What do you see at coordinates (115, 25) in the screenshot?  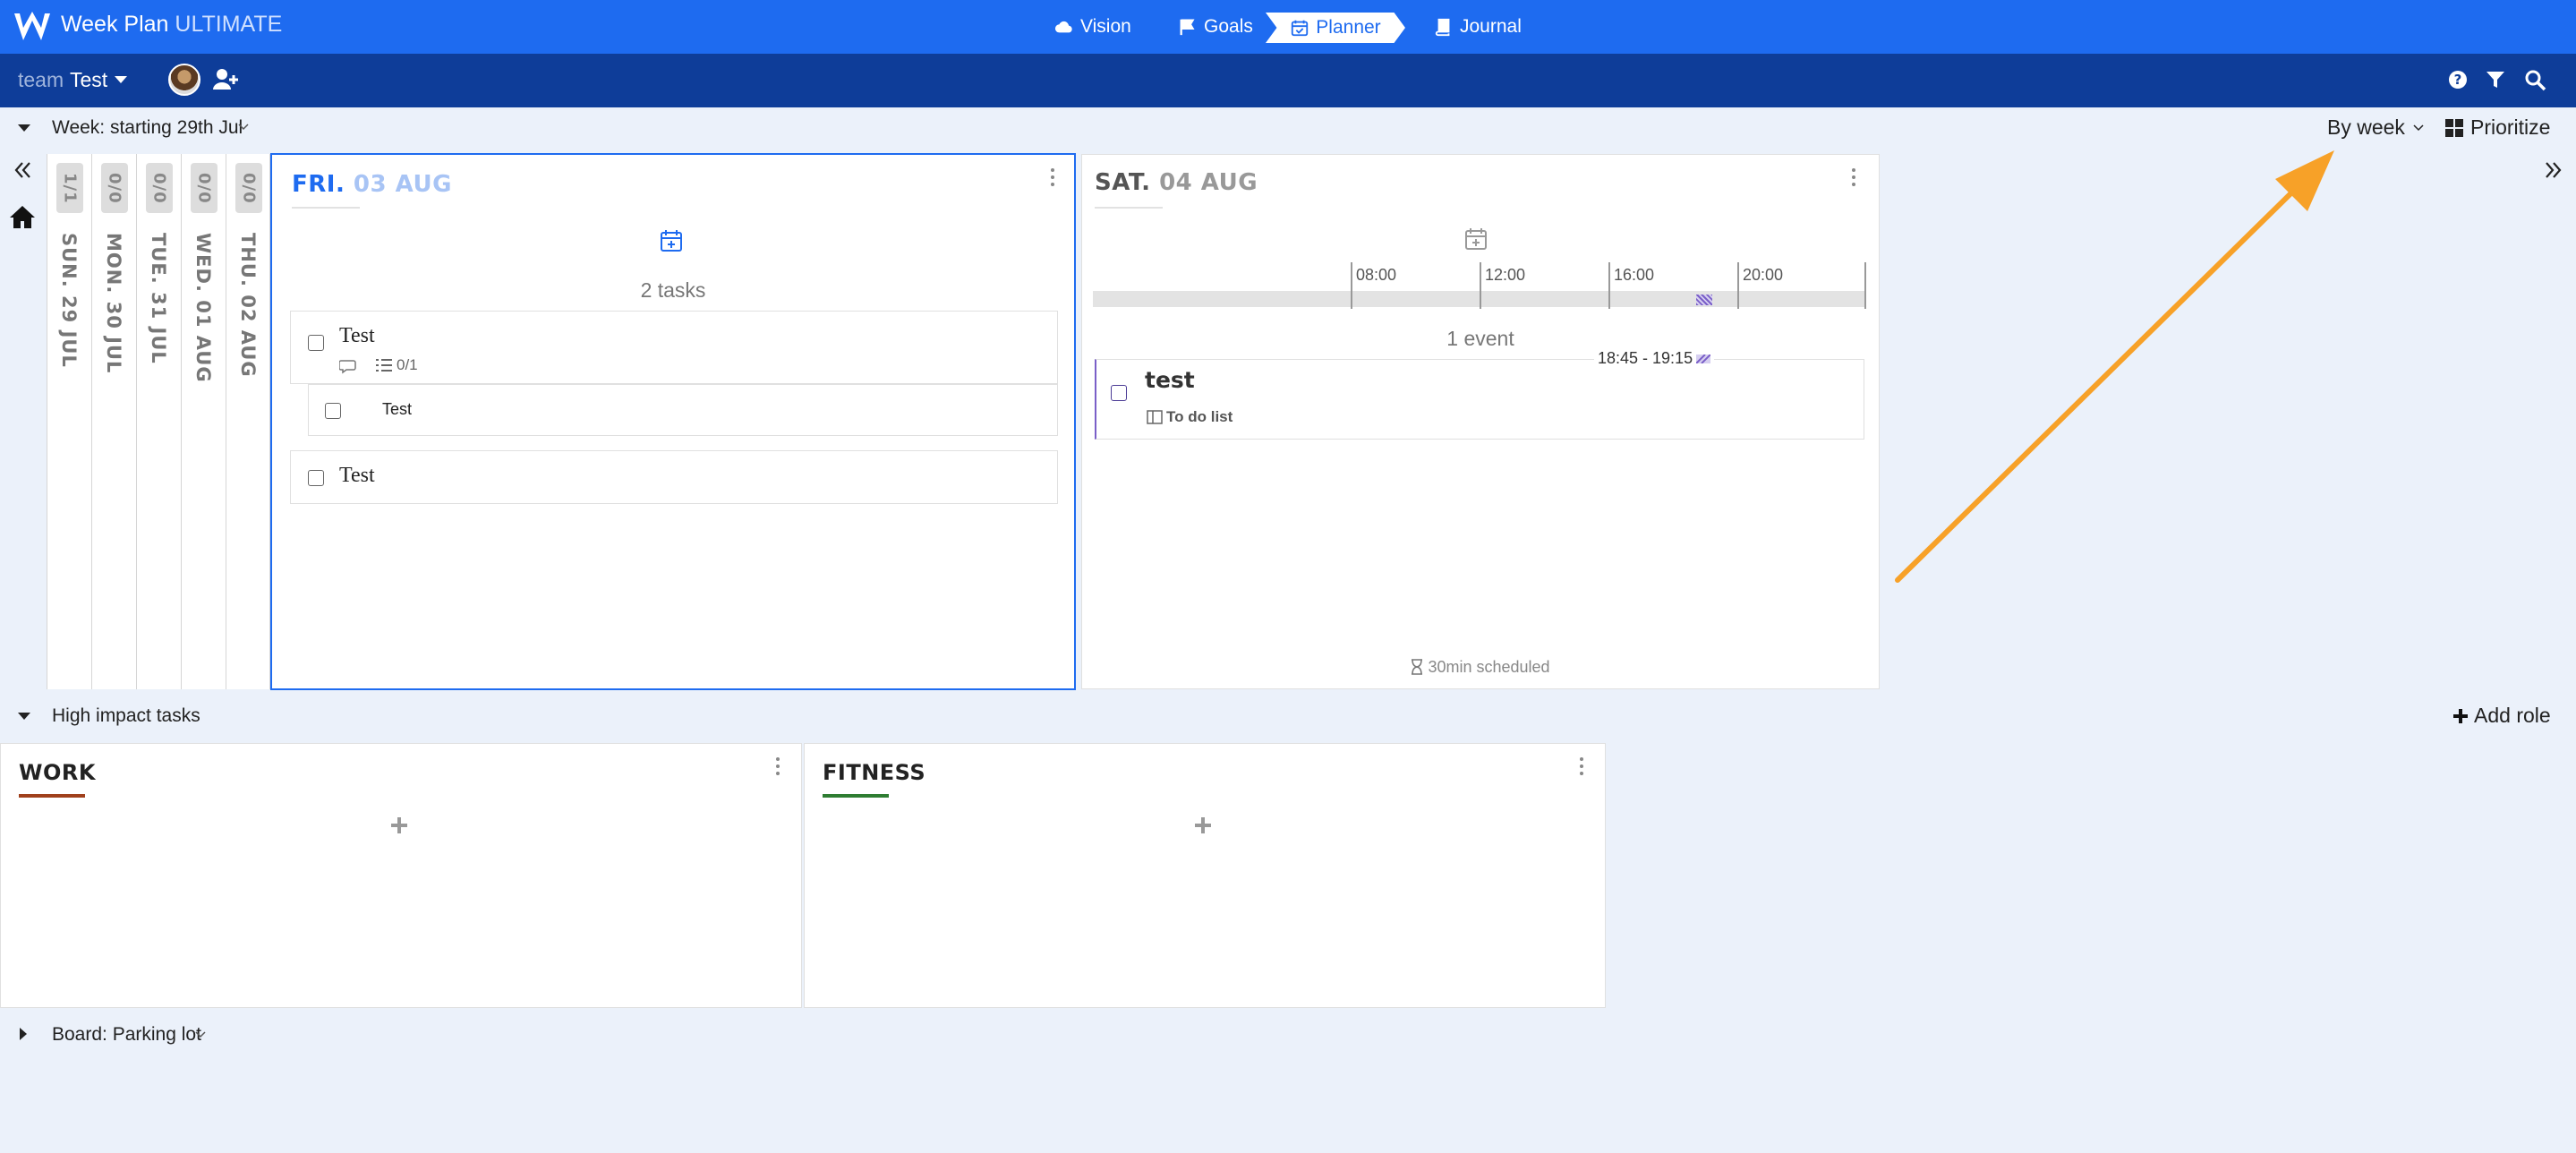 I see `app-title-main: Week Plan` at bounding box center [115, 25].